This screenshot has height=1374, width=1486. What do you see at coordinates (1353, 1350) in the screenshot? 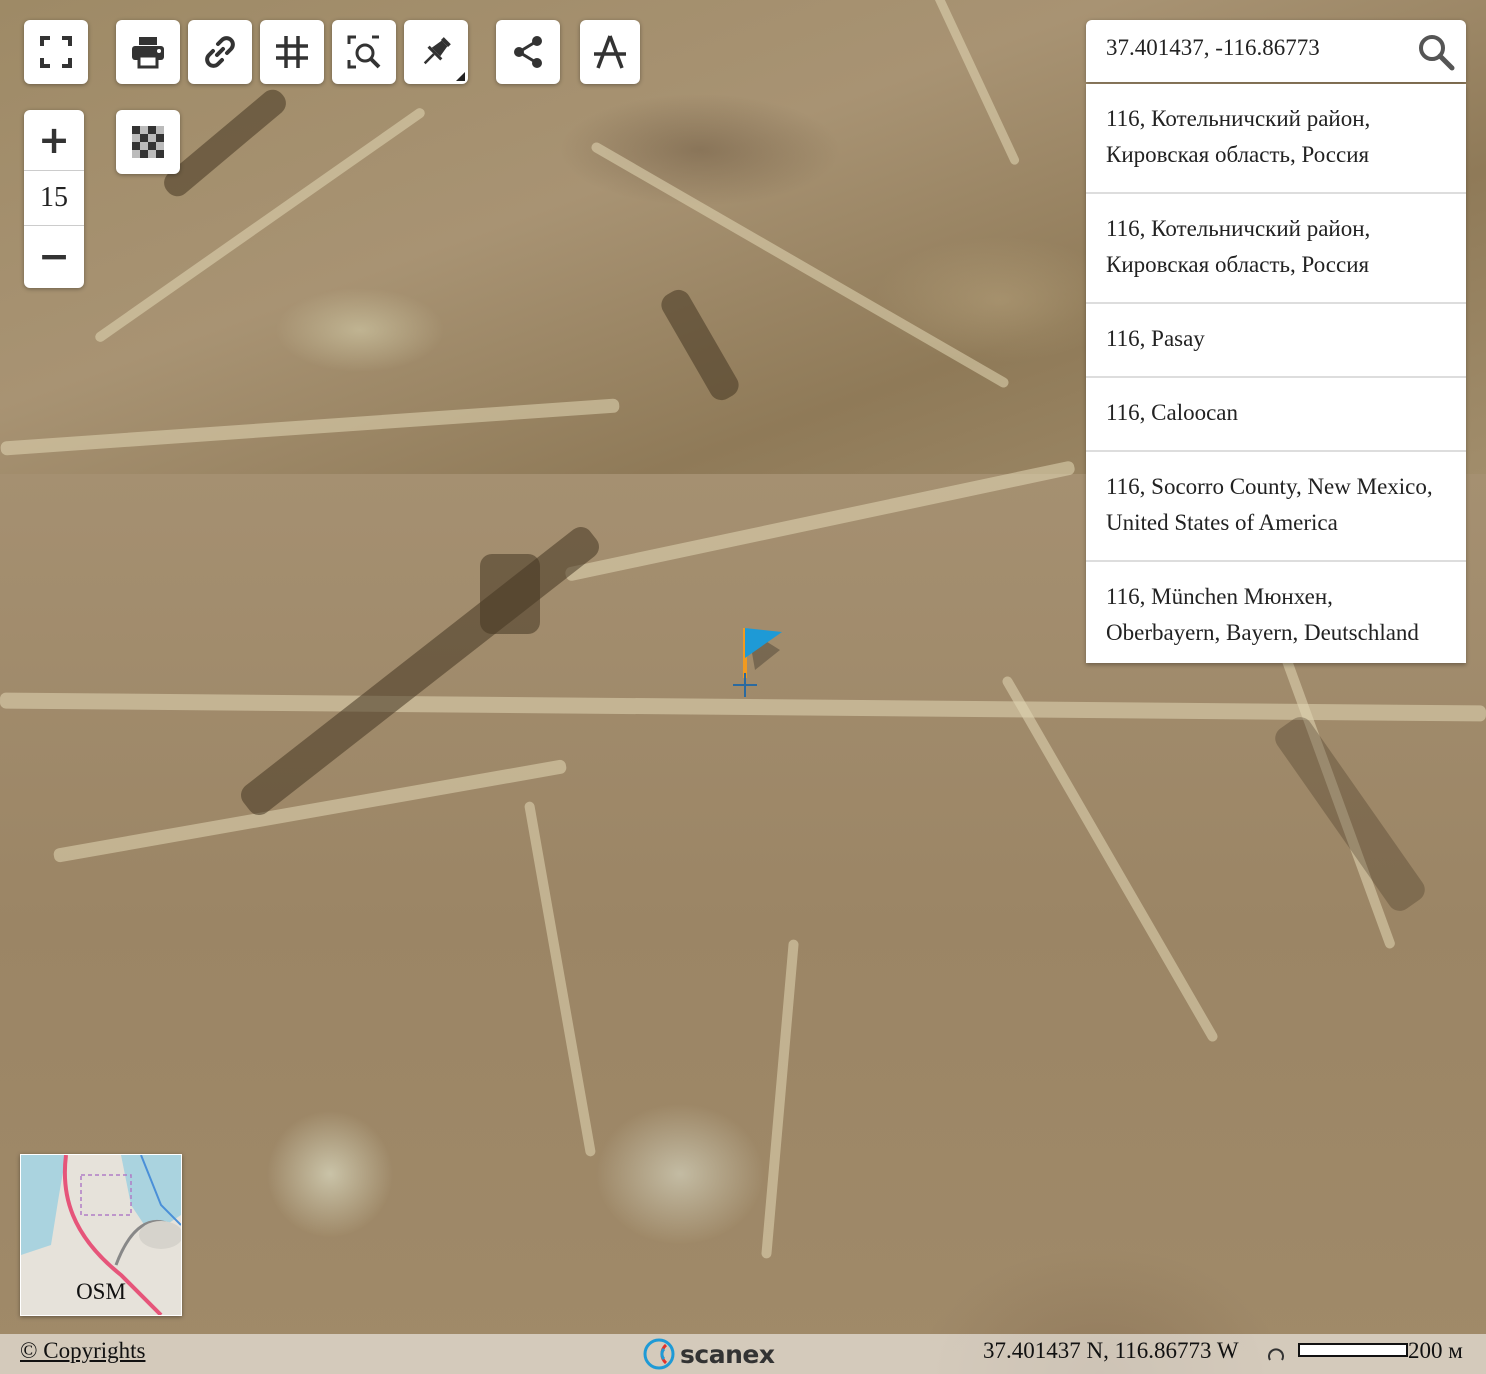
I see `scale-bar` at bounding box center [1353, 1350].